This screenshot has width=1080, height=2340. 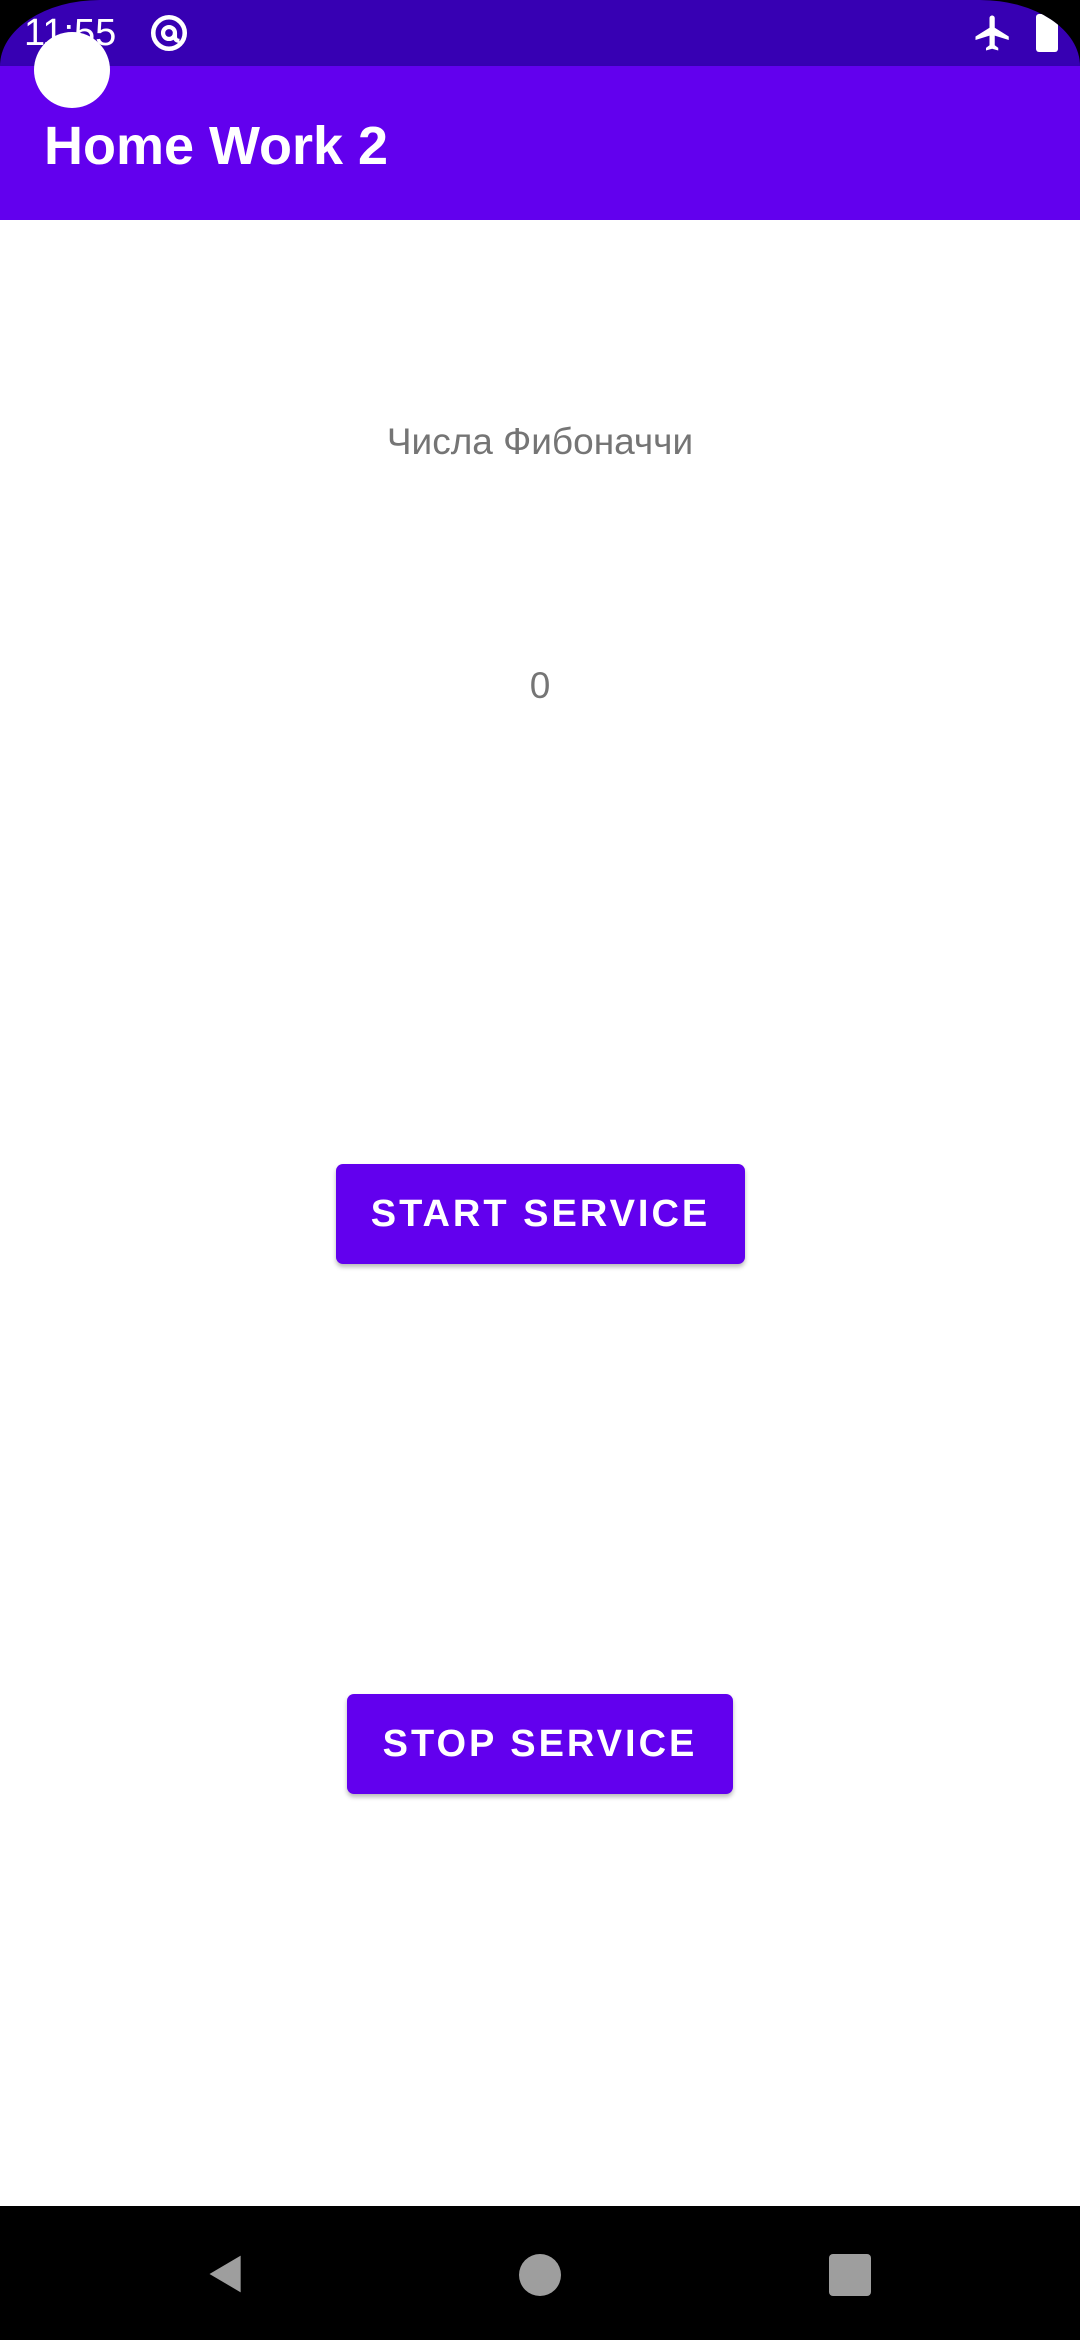 I want to click on at-sign-icon, so click(x=169, y=33).